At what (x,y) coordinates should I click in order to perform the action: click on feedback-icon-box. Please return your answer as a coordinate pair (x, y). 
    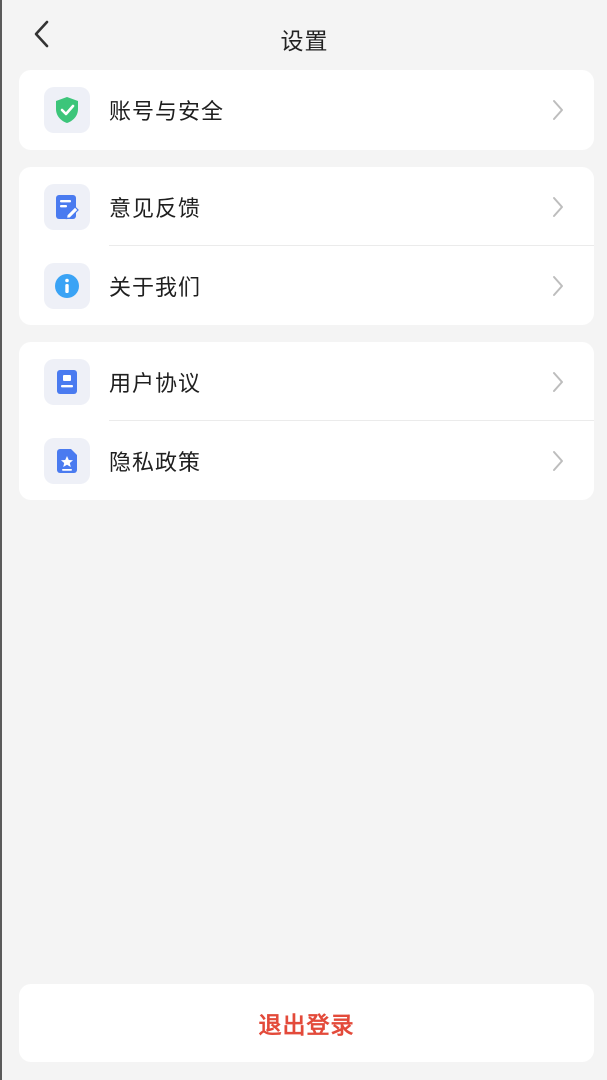
    Looking at the image, I should click on (67, 206).